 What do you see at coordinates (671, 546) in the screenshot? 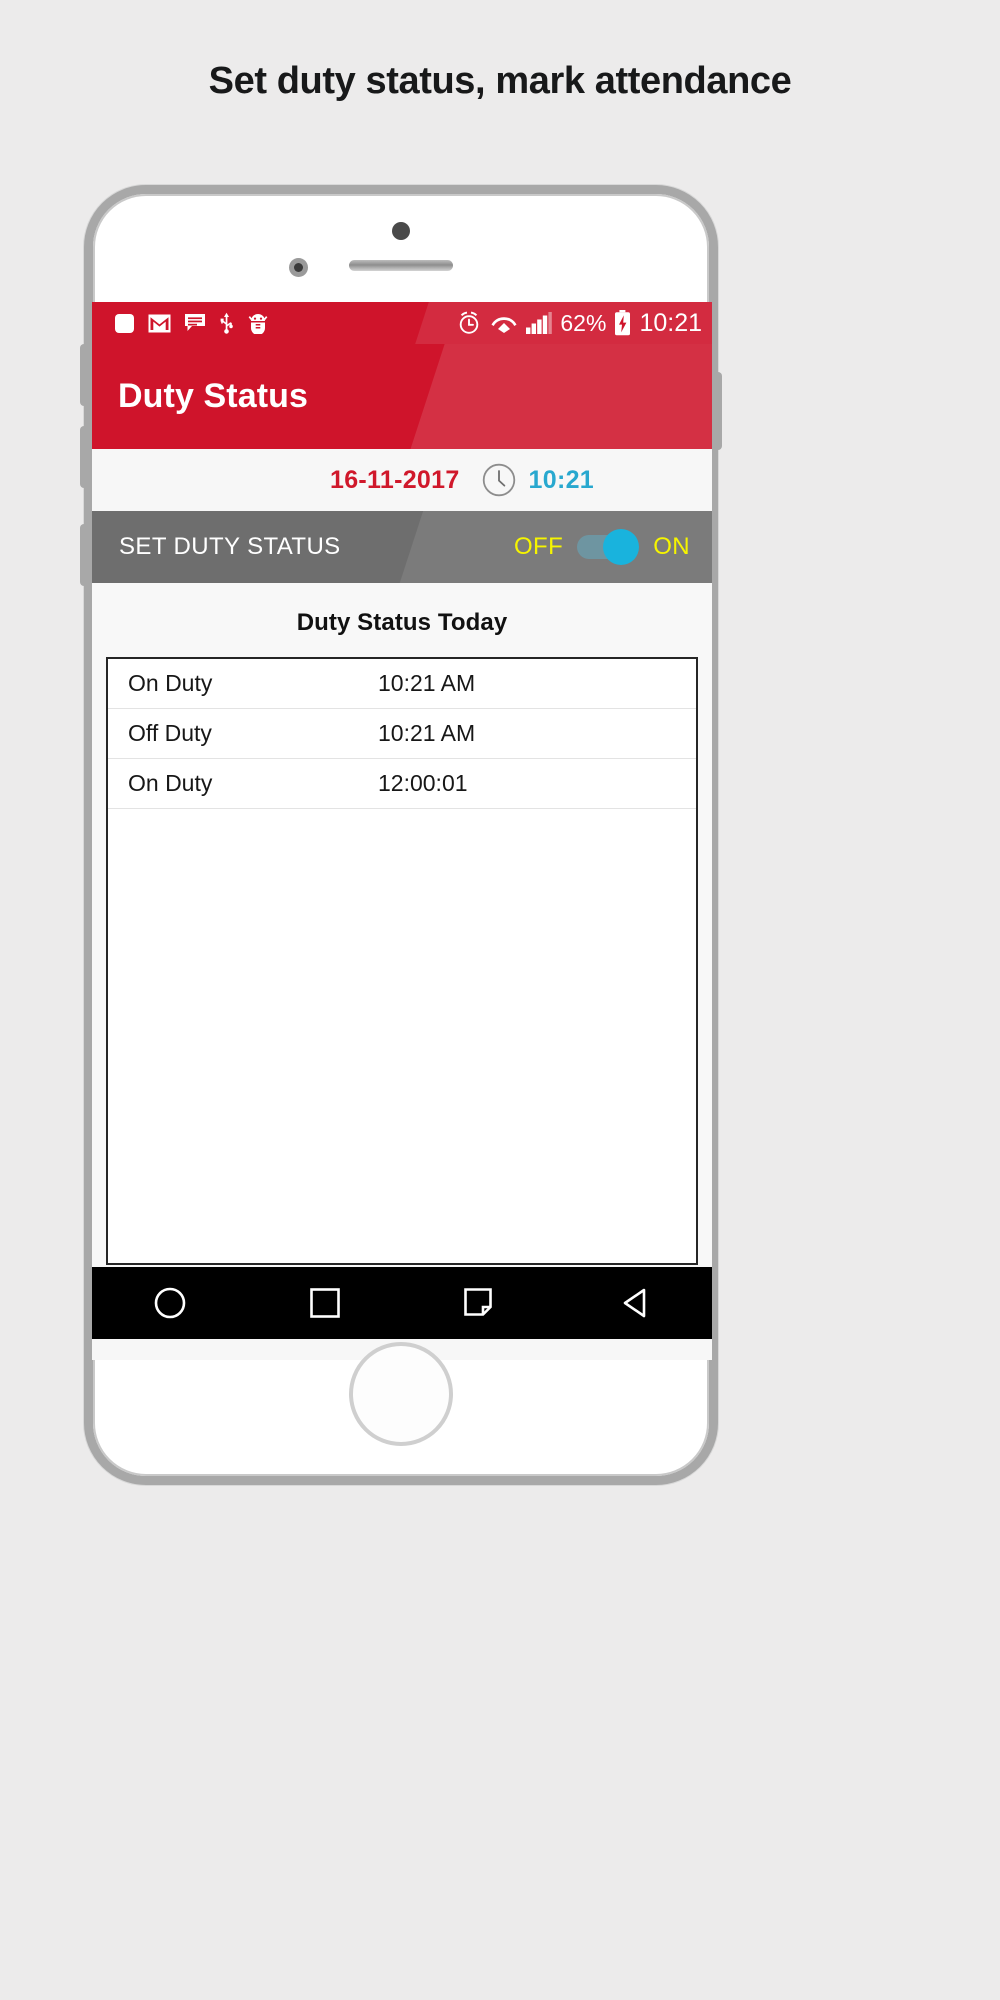
I see `toggle-on-label: ON` at bounding box center [671, 546].